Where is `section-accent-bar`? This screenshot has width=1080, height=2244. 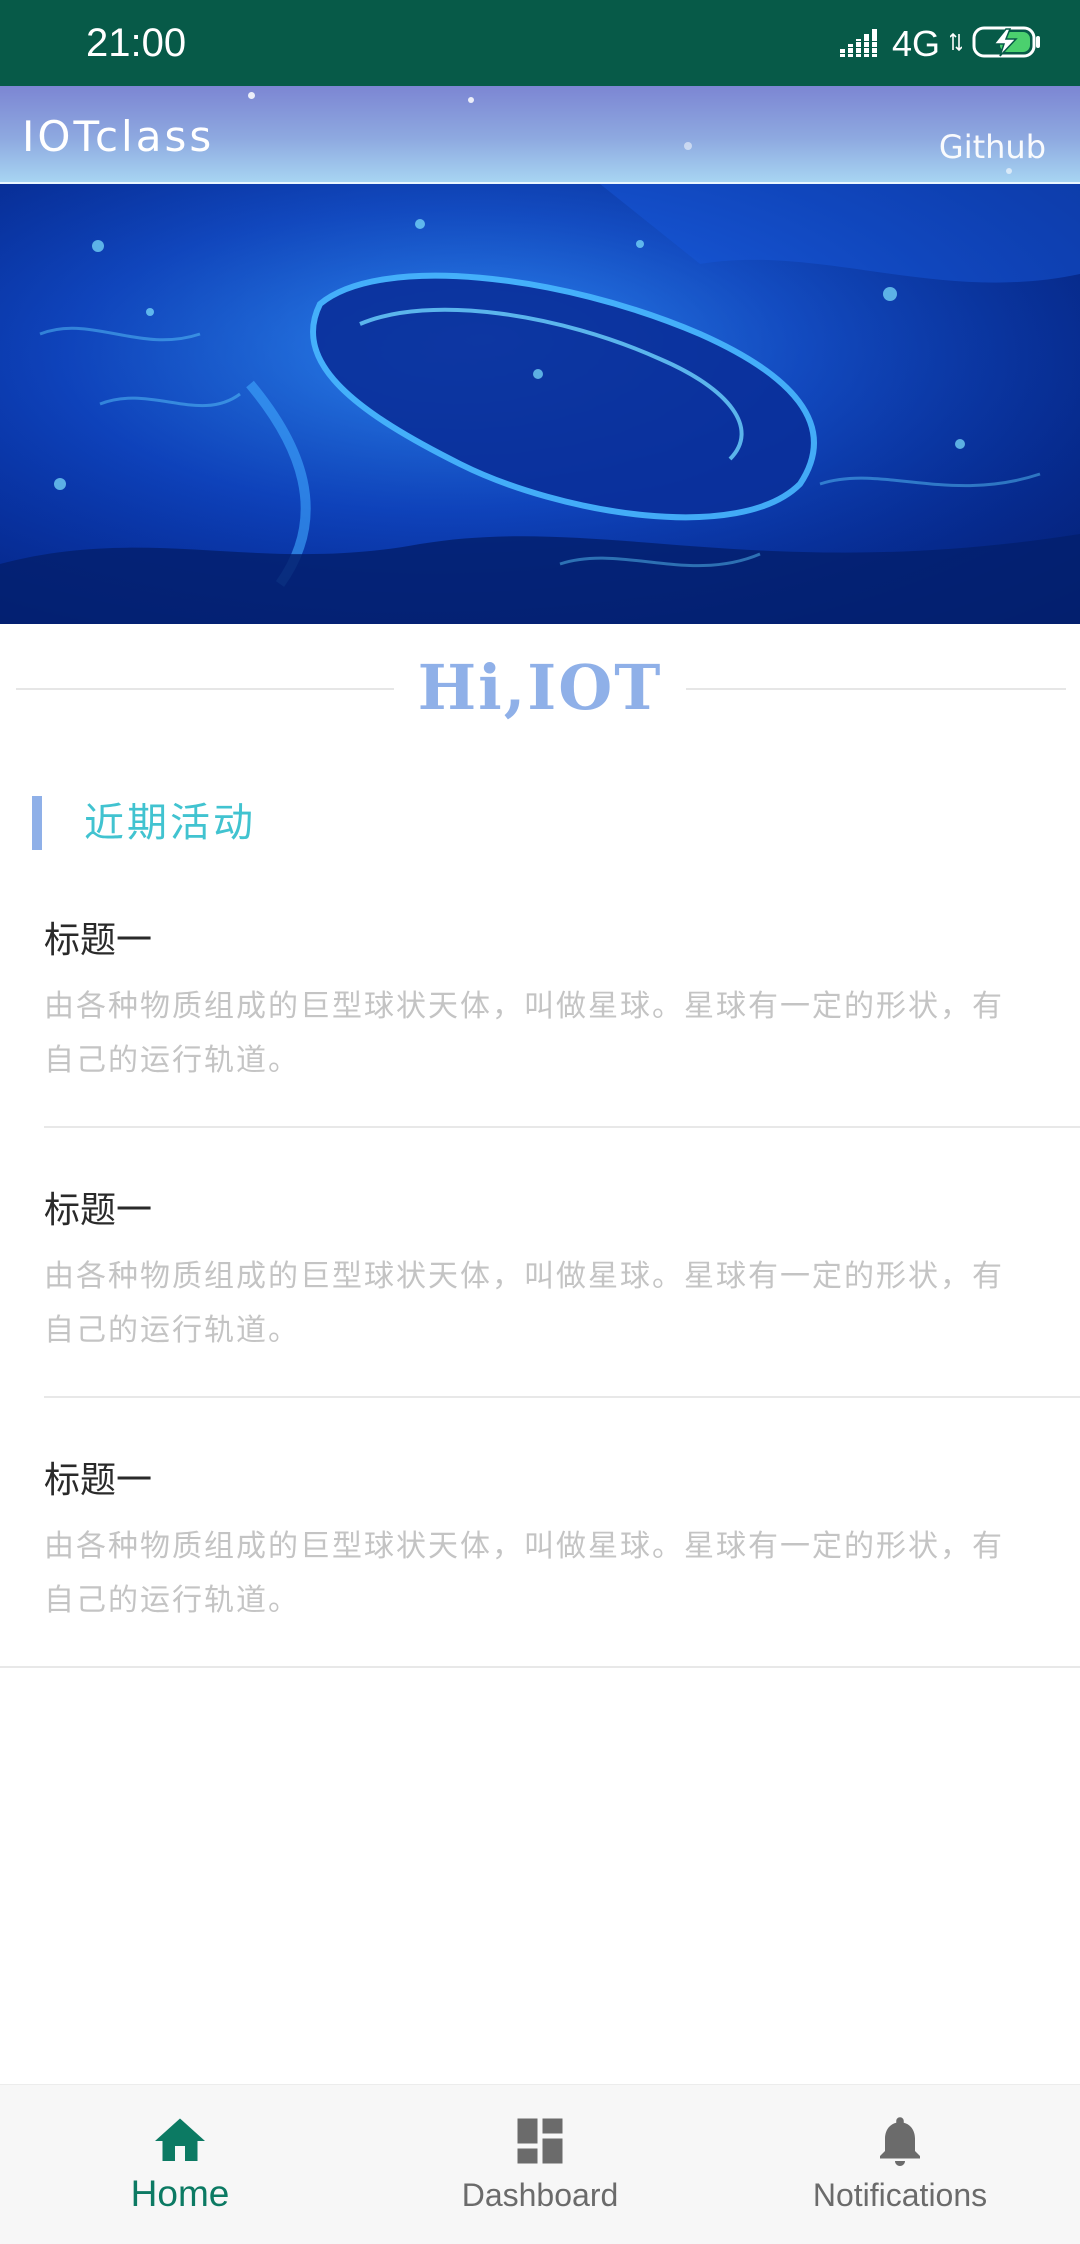 section-accent-bar is located at coordinates (37, 823).